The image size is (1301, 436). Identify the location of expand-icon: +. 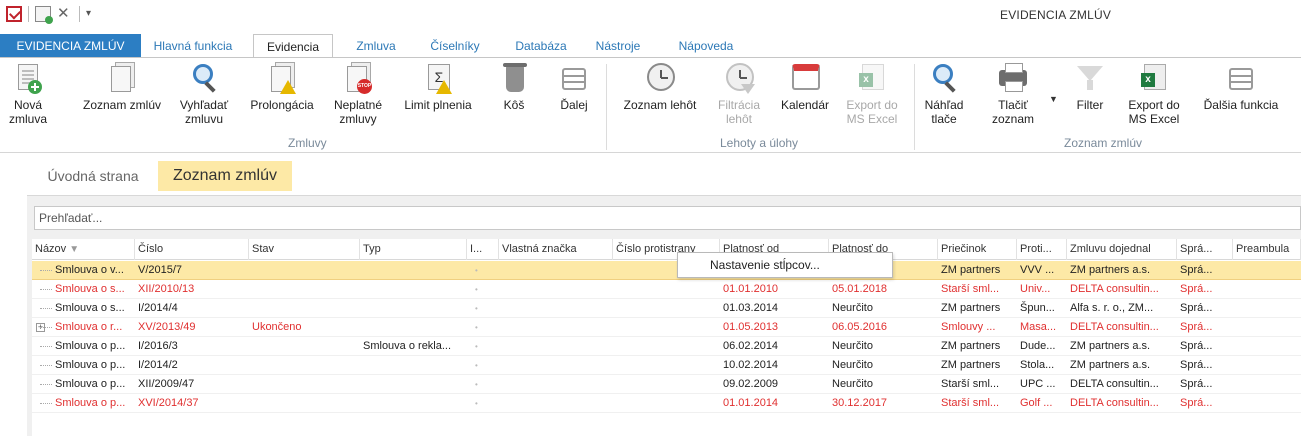
(44, 327).